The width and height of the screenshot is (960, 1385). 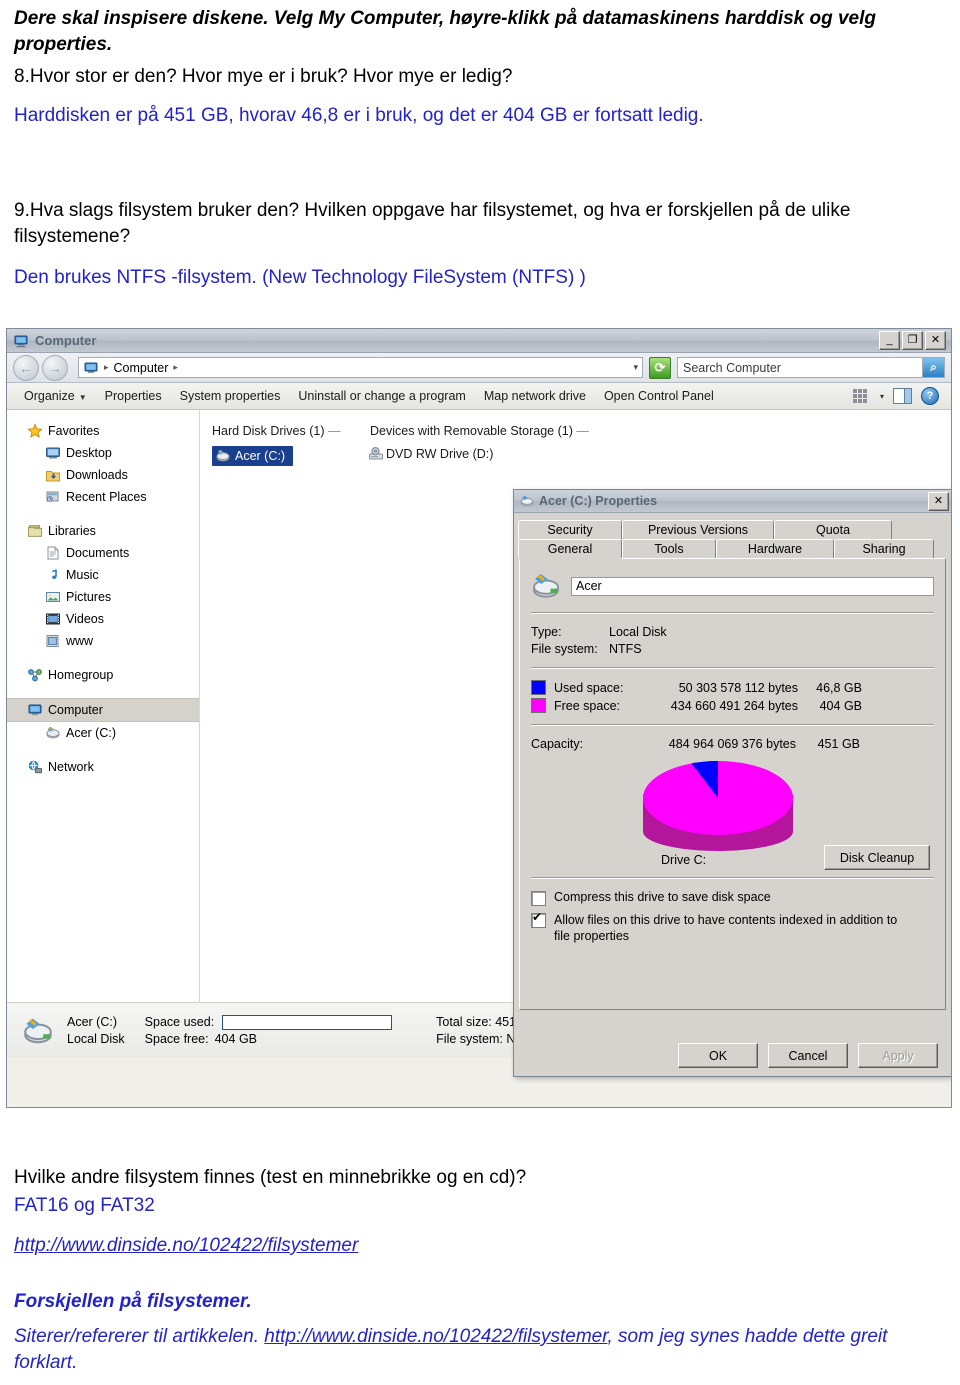 I want to click on disk-usage-pie-chart: Drive C: Disk Cleanup, so click(x=732, y=815).